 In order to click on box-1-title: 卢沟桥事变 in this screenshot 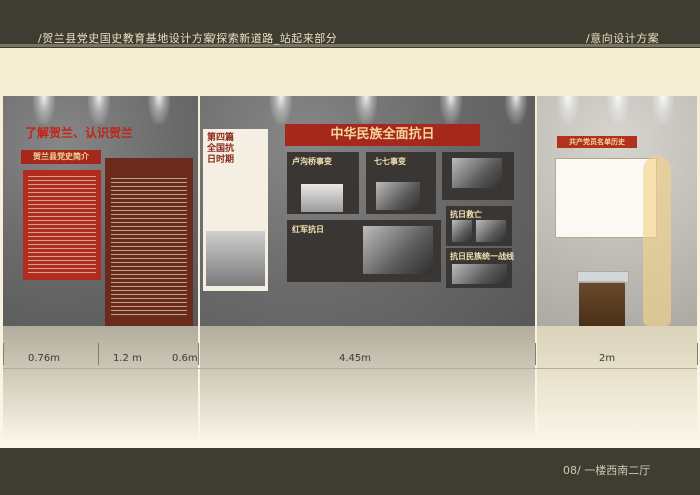, I will do `click(312, 161)`.